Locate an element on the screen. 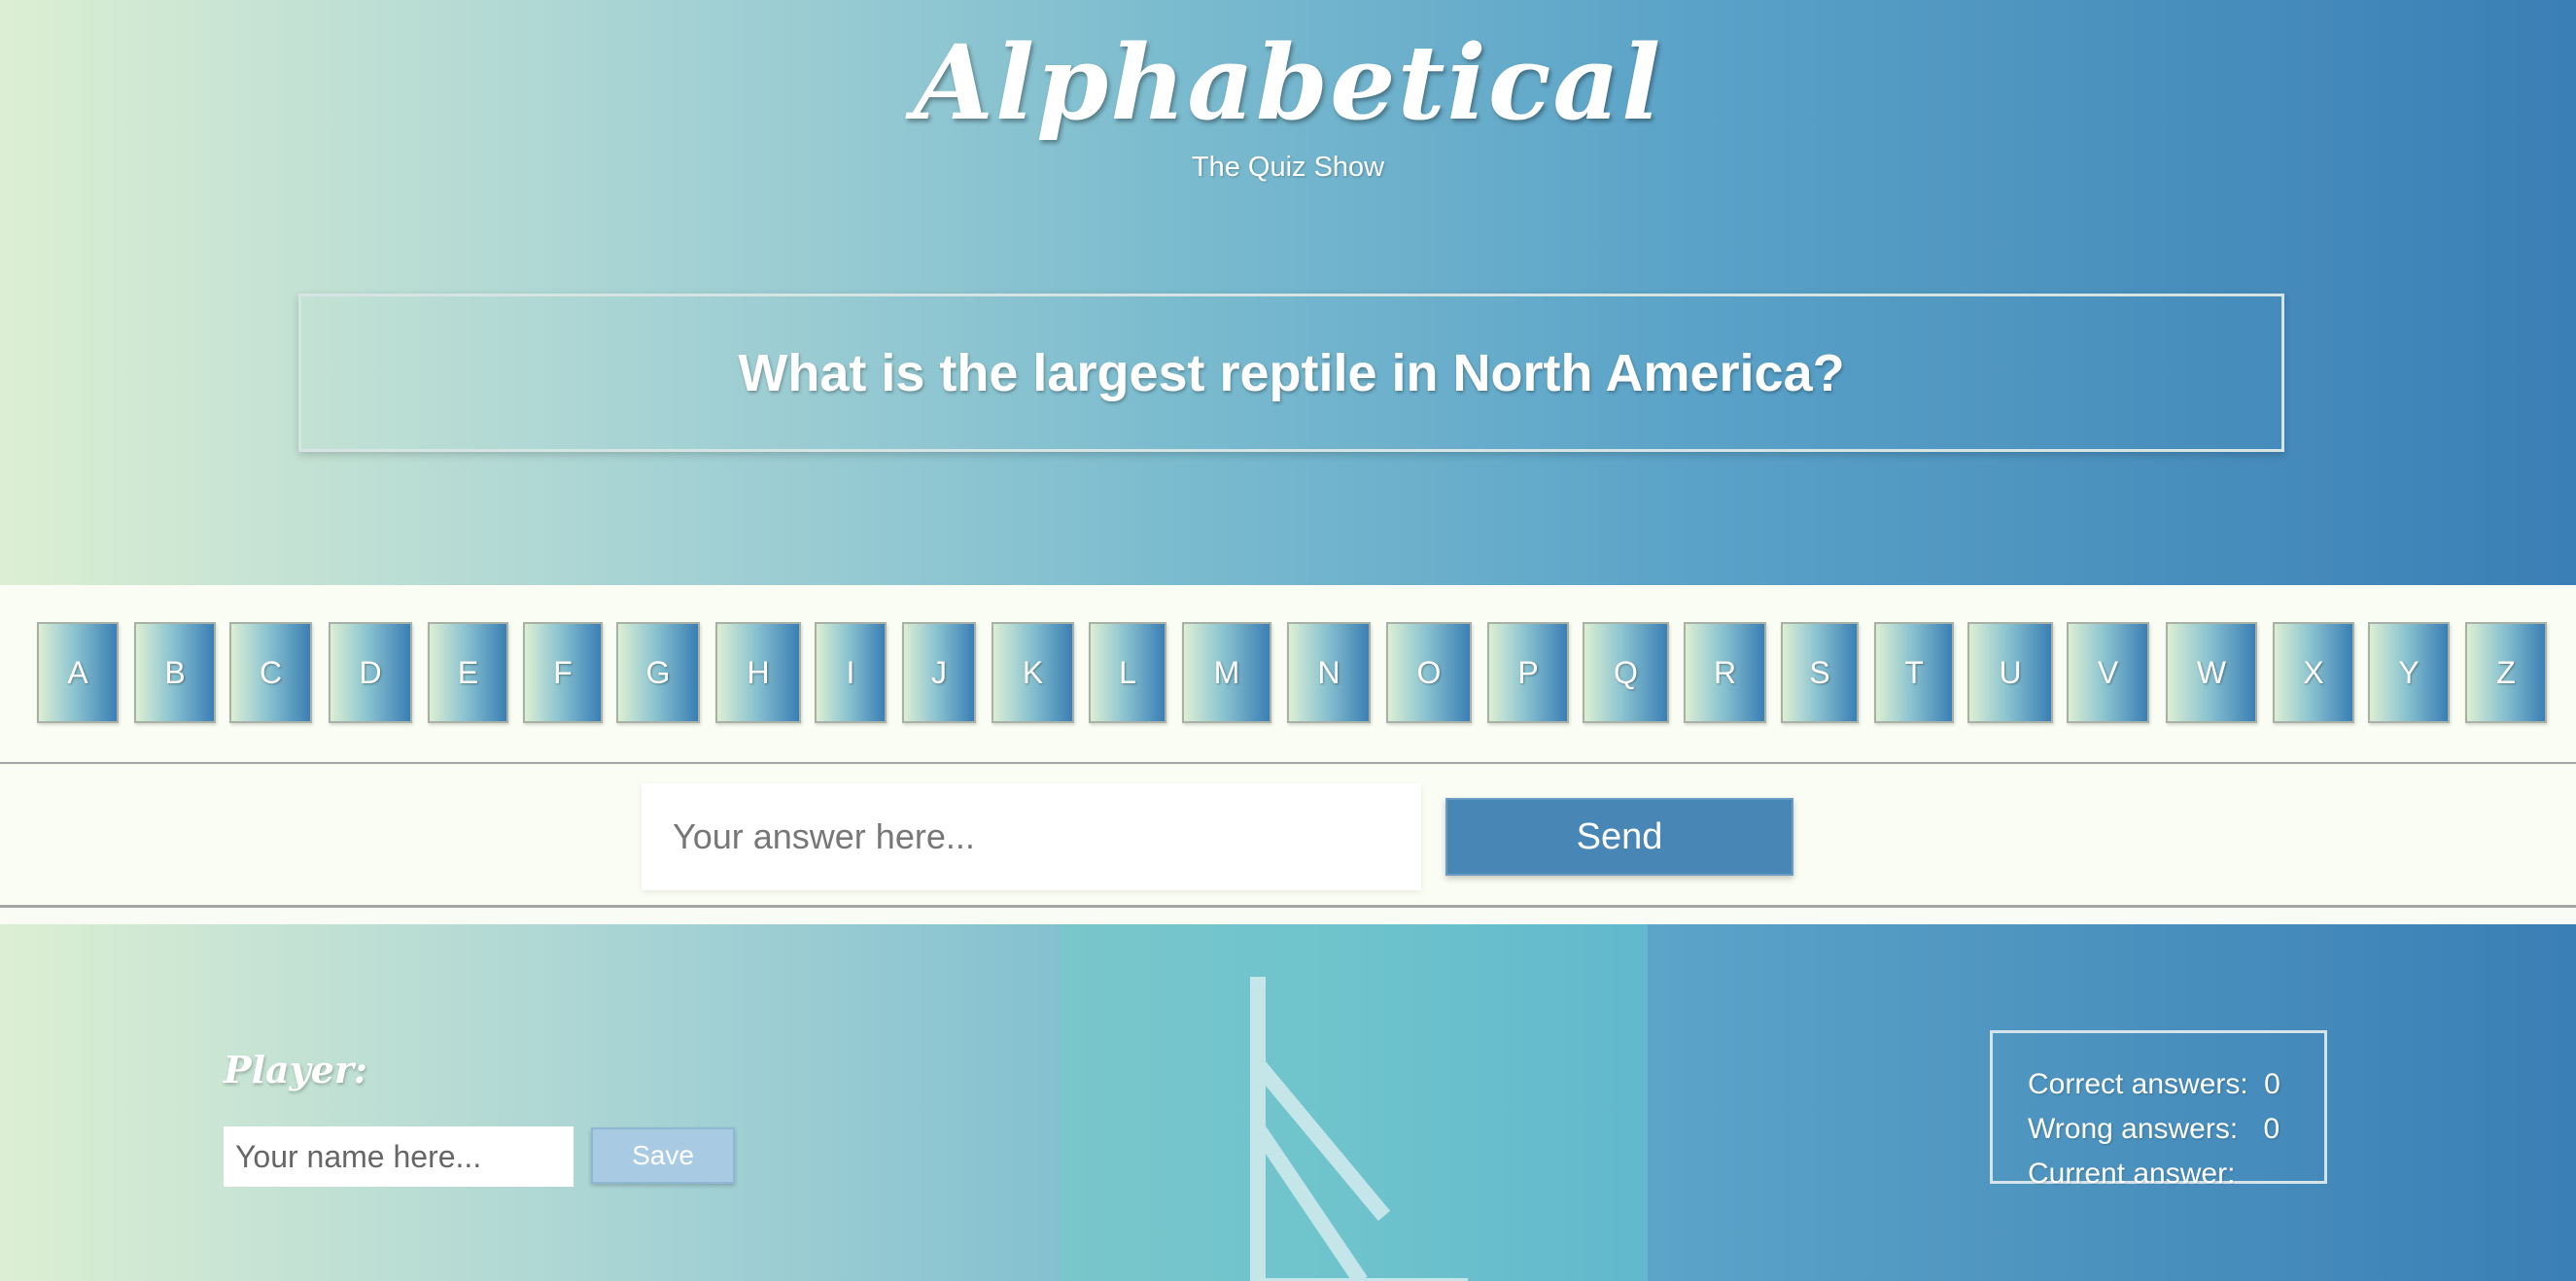 The image size is (2576, 1281). letter-button-x: X is located at coordinates (2313, 673).